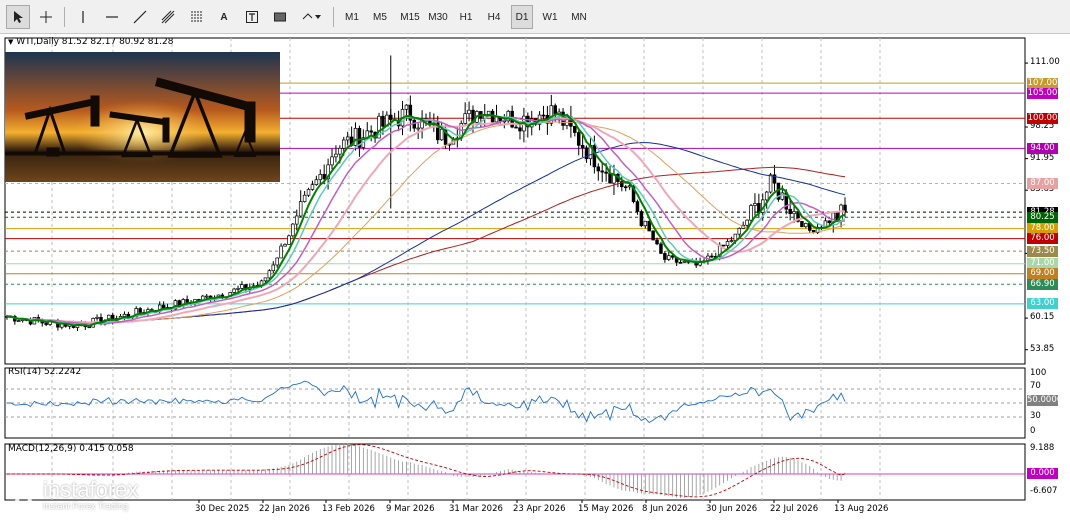 This screenshot has width=1070, height=520. What do you see at coordinates (18, 17) in the screenshot?
I see `cursor-tool-icon` at bounding box center [18, 17].